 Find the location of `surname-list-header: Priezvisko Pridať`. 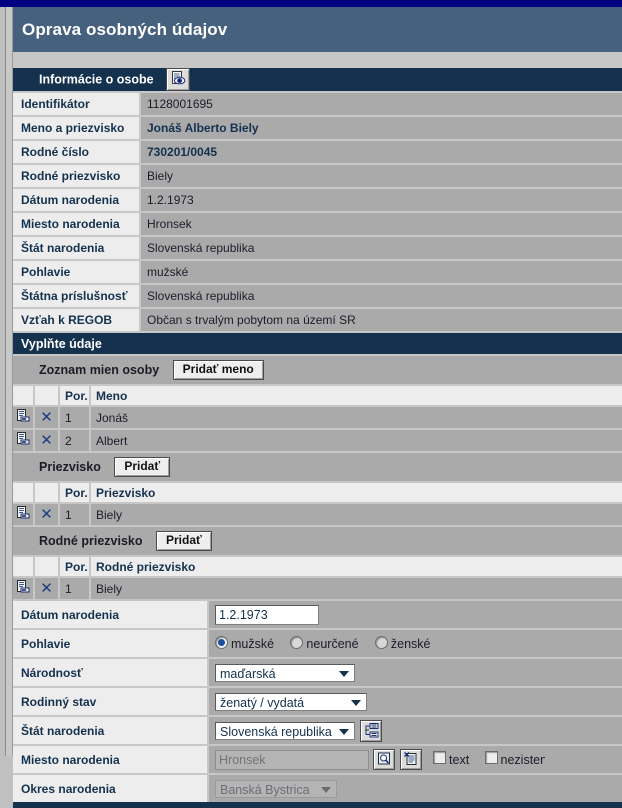

surname-list-header: Priezvisko Pridať is located at coordinates (317, 468).